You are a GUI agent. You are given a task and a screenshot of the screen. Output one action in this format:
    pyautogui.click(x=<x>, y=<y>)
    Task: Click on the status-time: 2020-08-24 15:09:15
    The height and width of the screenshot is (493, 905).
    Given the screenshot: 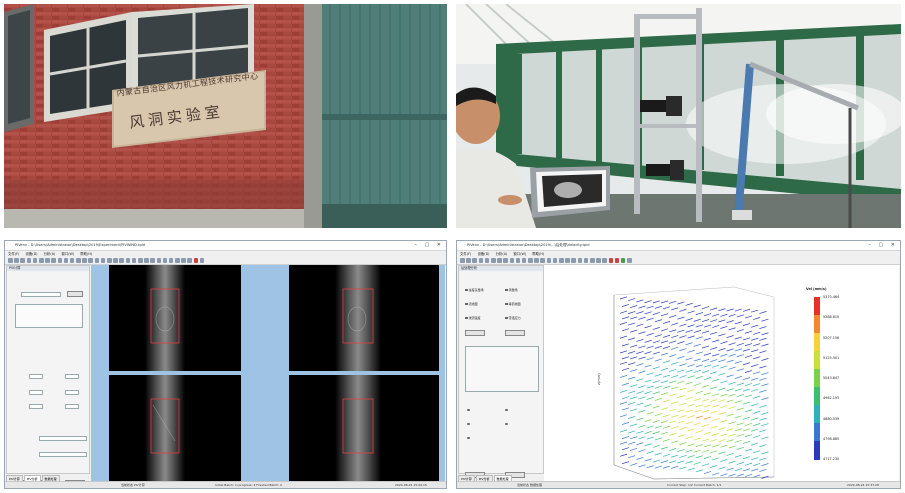 What is the action you would take?
    pyautogui.click(x=411, y=485)
    